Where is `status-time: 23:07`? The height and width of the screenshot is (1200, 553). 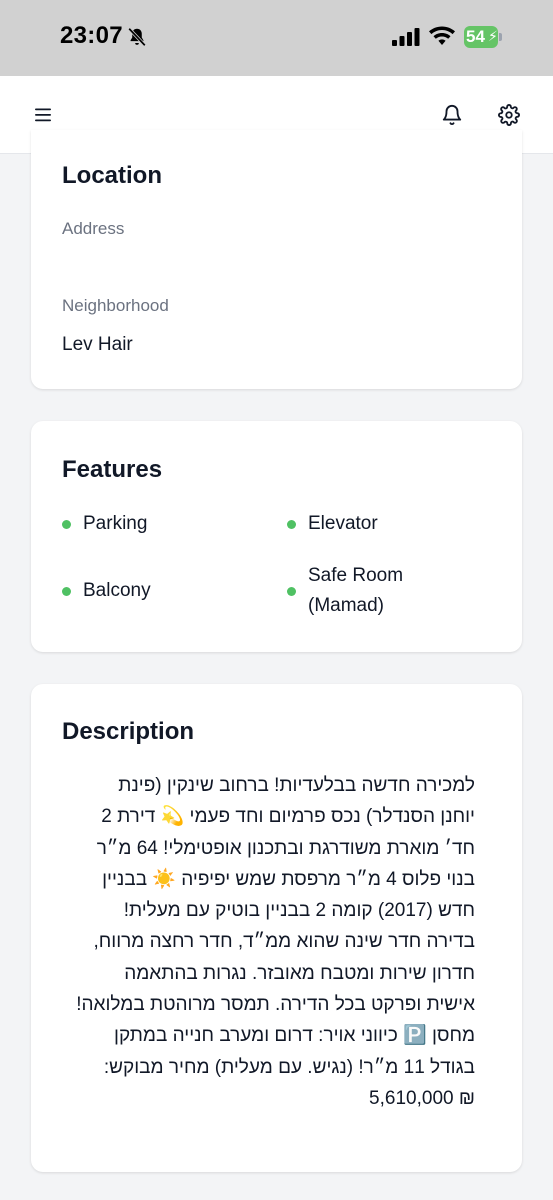
status-time: 23:07 is located at coordinates (91, 35).